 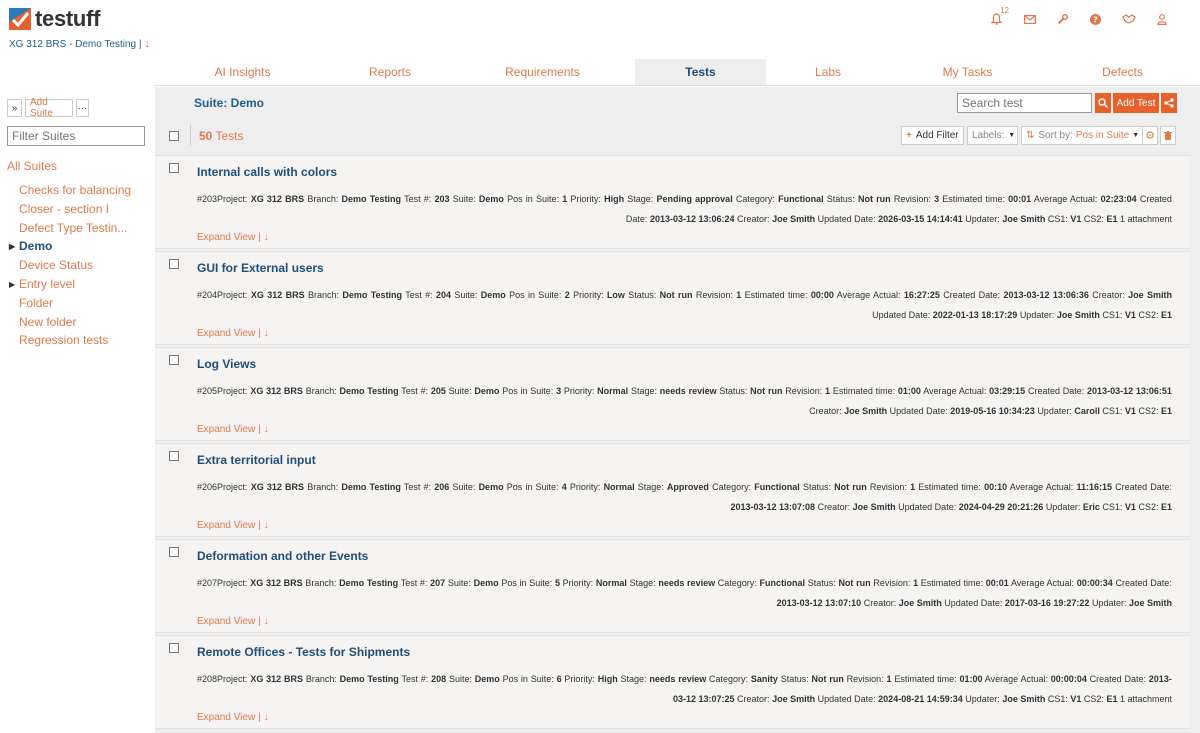 I want to click on project-selector: XG 312 BRS - Demo Testing | ↓, so click(x=79, y=44).